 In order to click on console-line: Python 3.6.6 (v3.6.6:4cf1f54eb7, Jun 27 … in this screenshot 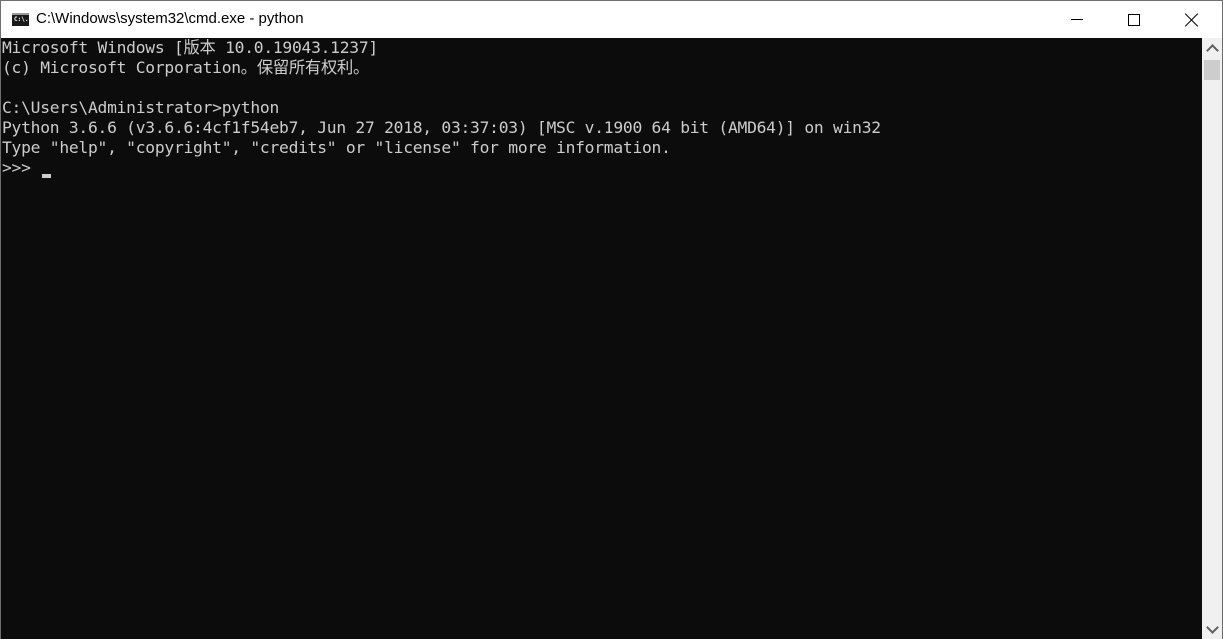, I will do `click(441, 127)`.